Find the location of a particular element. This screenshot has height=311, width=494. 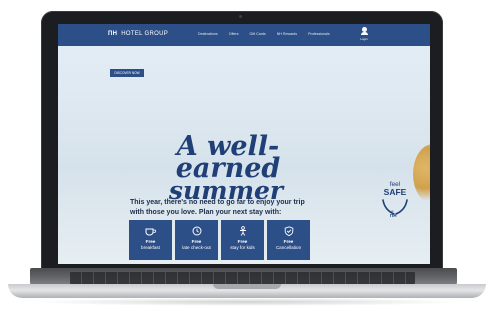

nav-link-professionals: Professionals is located at coordinates (319, 34).